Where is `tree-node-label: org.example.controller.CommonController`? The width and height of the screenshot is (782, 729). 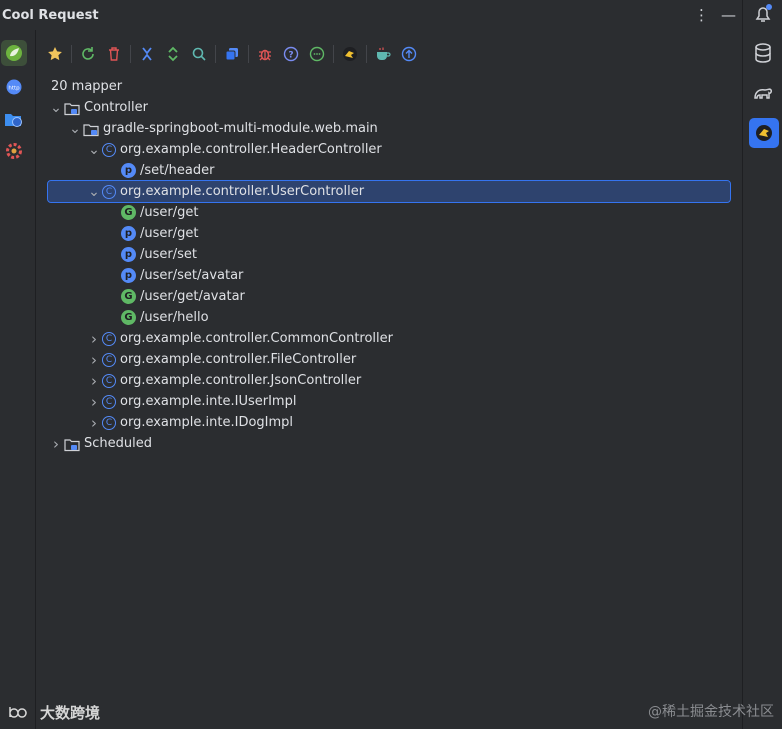 tree-node-label: org.example.controller.CommonController is located at coordinates (256, 338).